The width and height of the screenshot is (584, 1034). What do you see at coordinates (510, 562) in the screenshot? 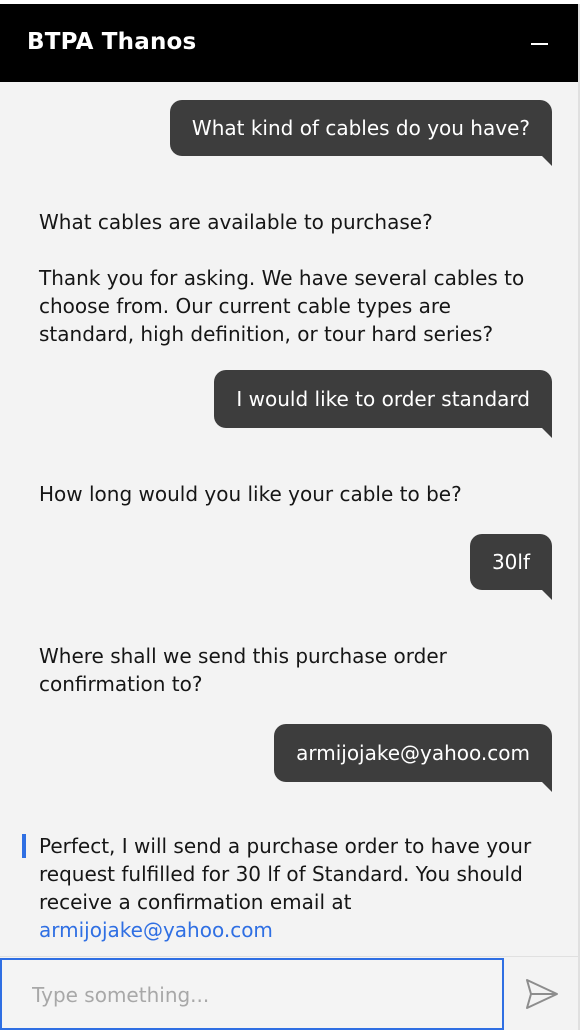
I see `user-message-text: 30lf` at bounding box center [510, 562].